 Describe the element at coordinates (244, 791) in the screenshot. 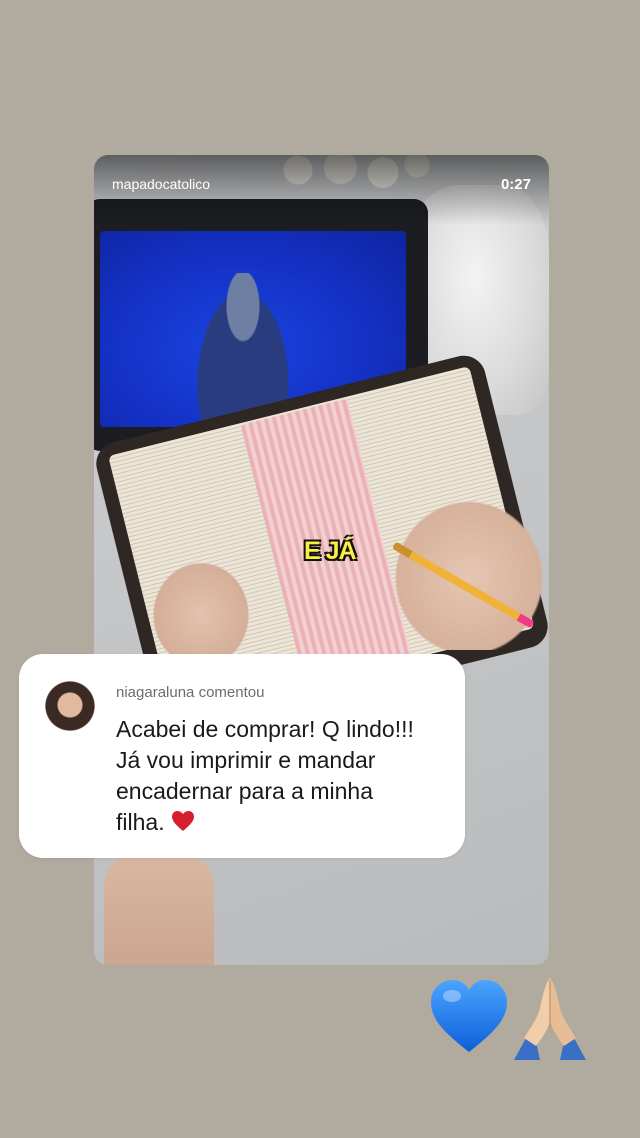

I see `comment-line: encadernar para a minha` at that location.